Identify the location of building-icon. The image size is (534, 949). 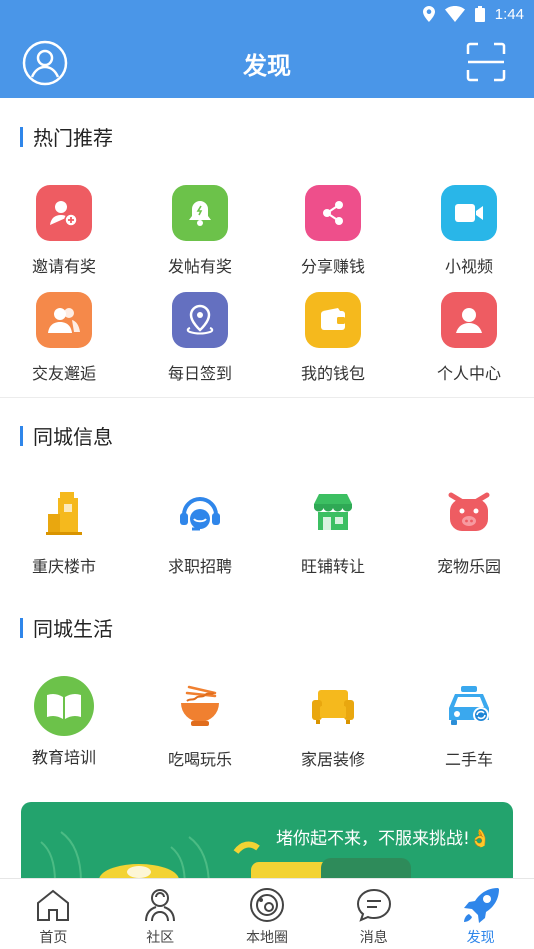
(64, 513).